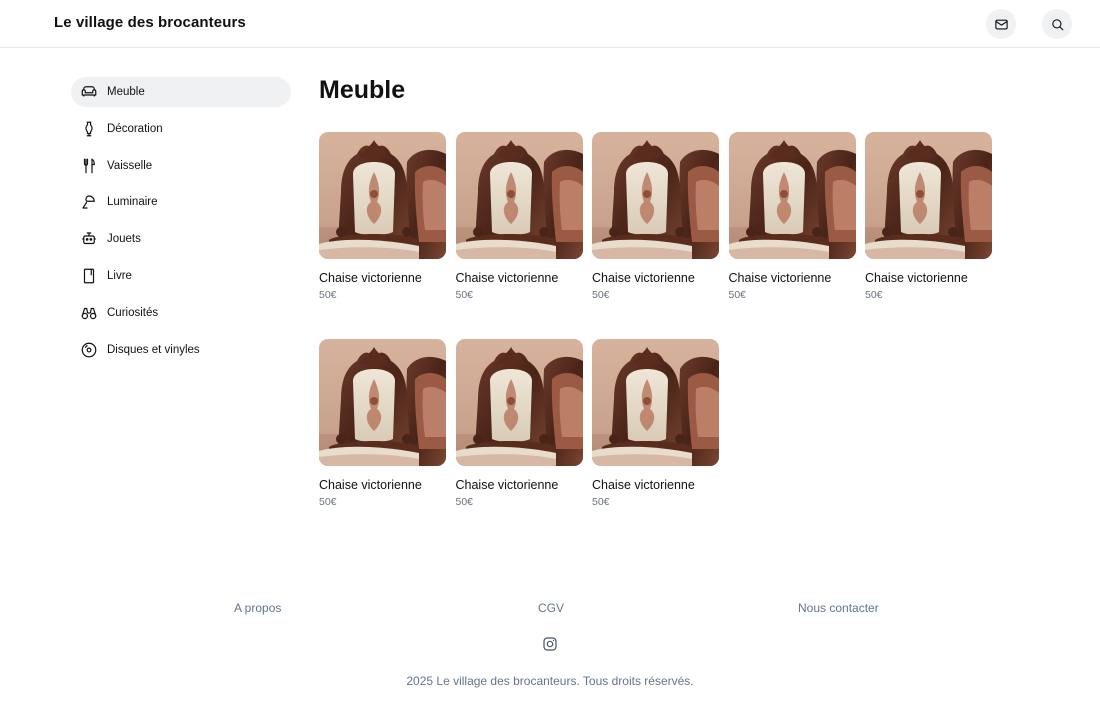 The width and height of the screenshot is (1100, 718). I want to click on binoculars-icon, so click(89, 313).